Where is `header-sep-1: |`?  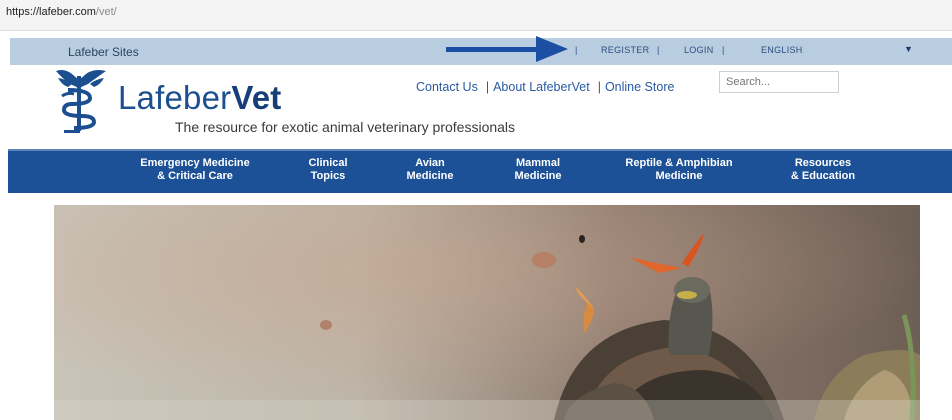 header-sep-1: | is located at coordinates (487, 87).